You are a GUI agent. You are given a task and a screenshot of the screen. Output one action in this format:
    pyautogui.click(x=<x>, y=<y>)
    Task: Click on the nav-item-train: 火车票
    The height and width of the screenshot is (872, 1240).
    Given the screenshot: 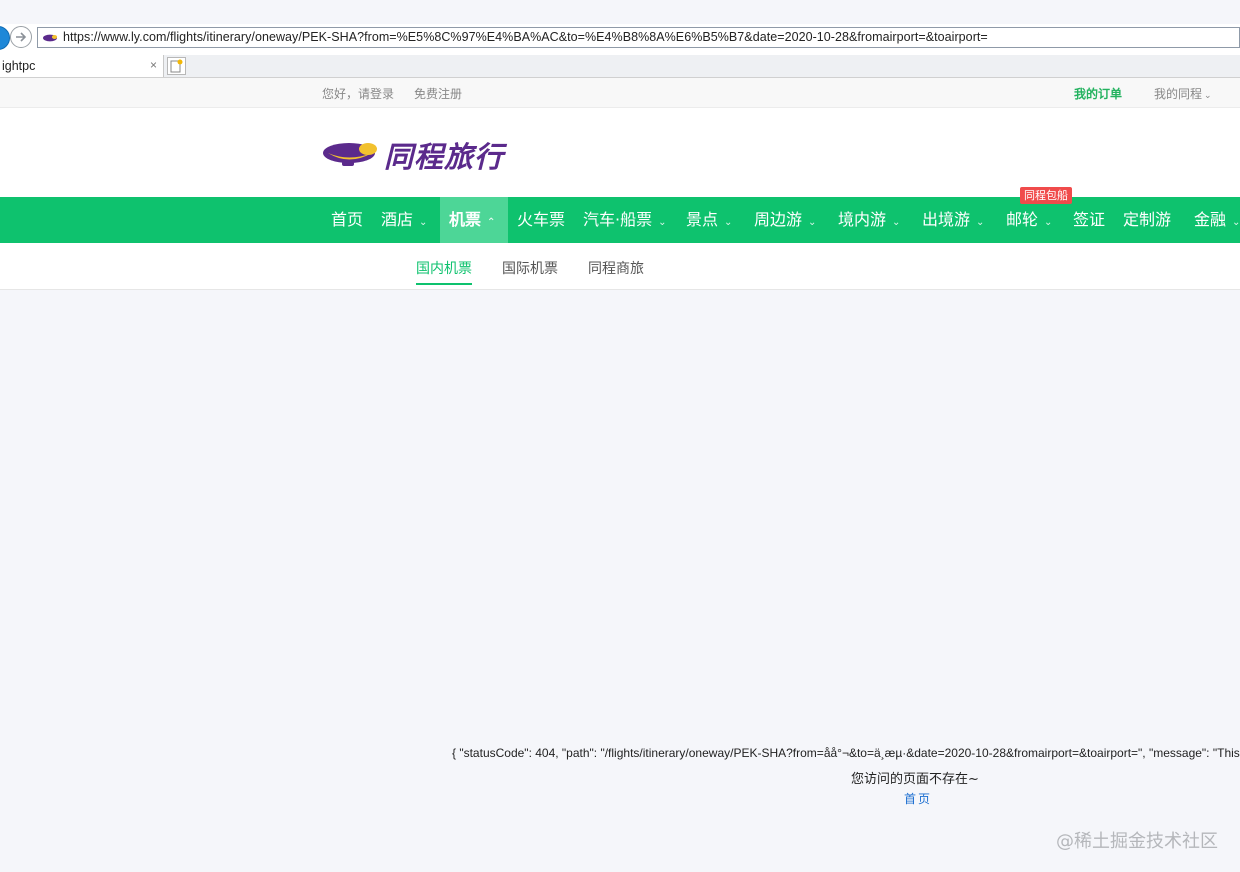 What is the action you would take?
    pyautogui.click(x=541, y=220)
    